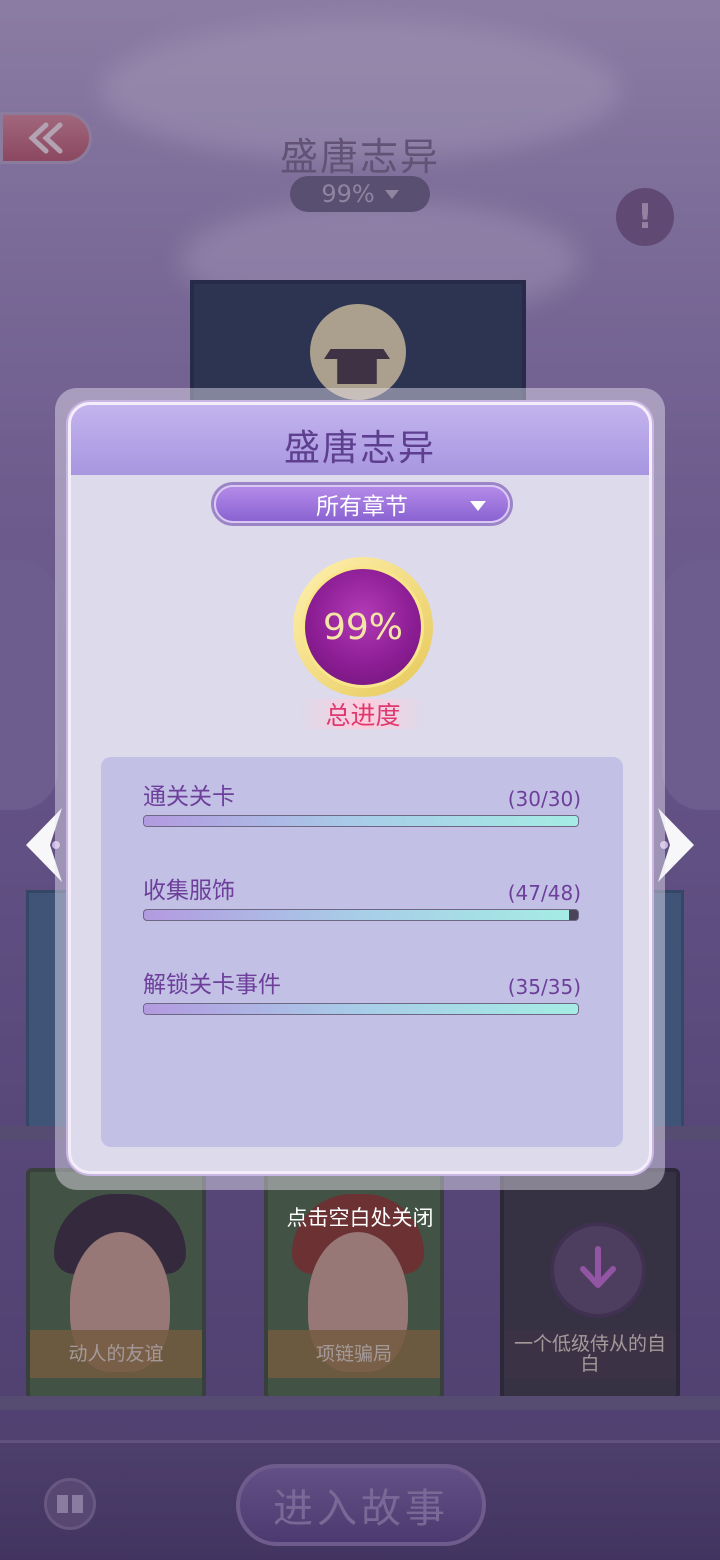 The height and width of the screenshot is (1560, 720). Describe the element at coordinates (362, 507) in the screenshot. I see `chapter-select-label: 所有章节` at that location.